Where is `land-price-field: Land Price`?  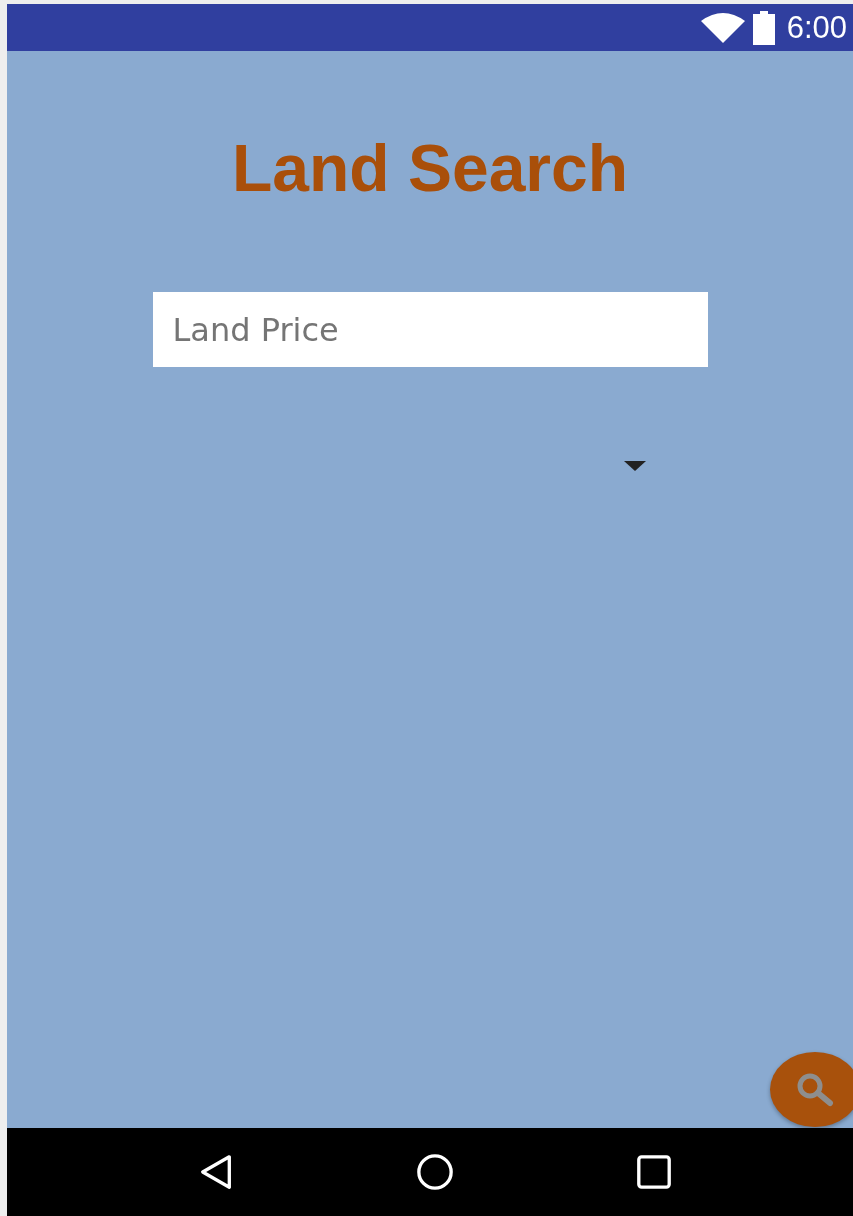 land-price-field: Land Price is located at coordinates (430, 329).